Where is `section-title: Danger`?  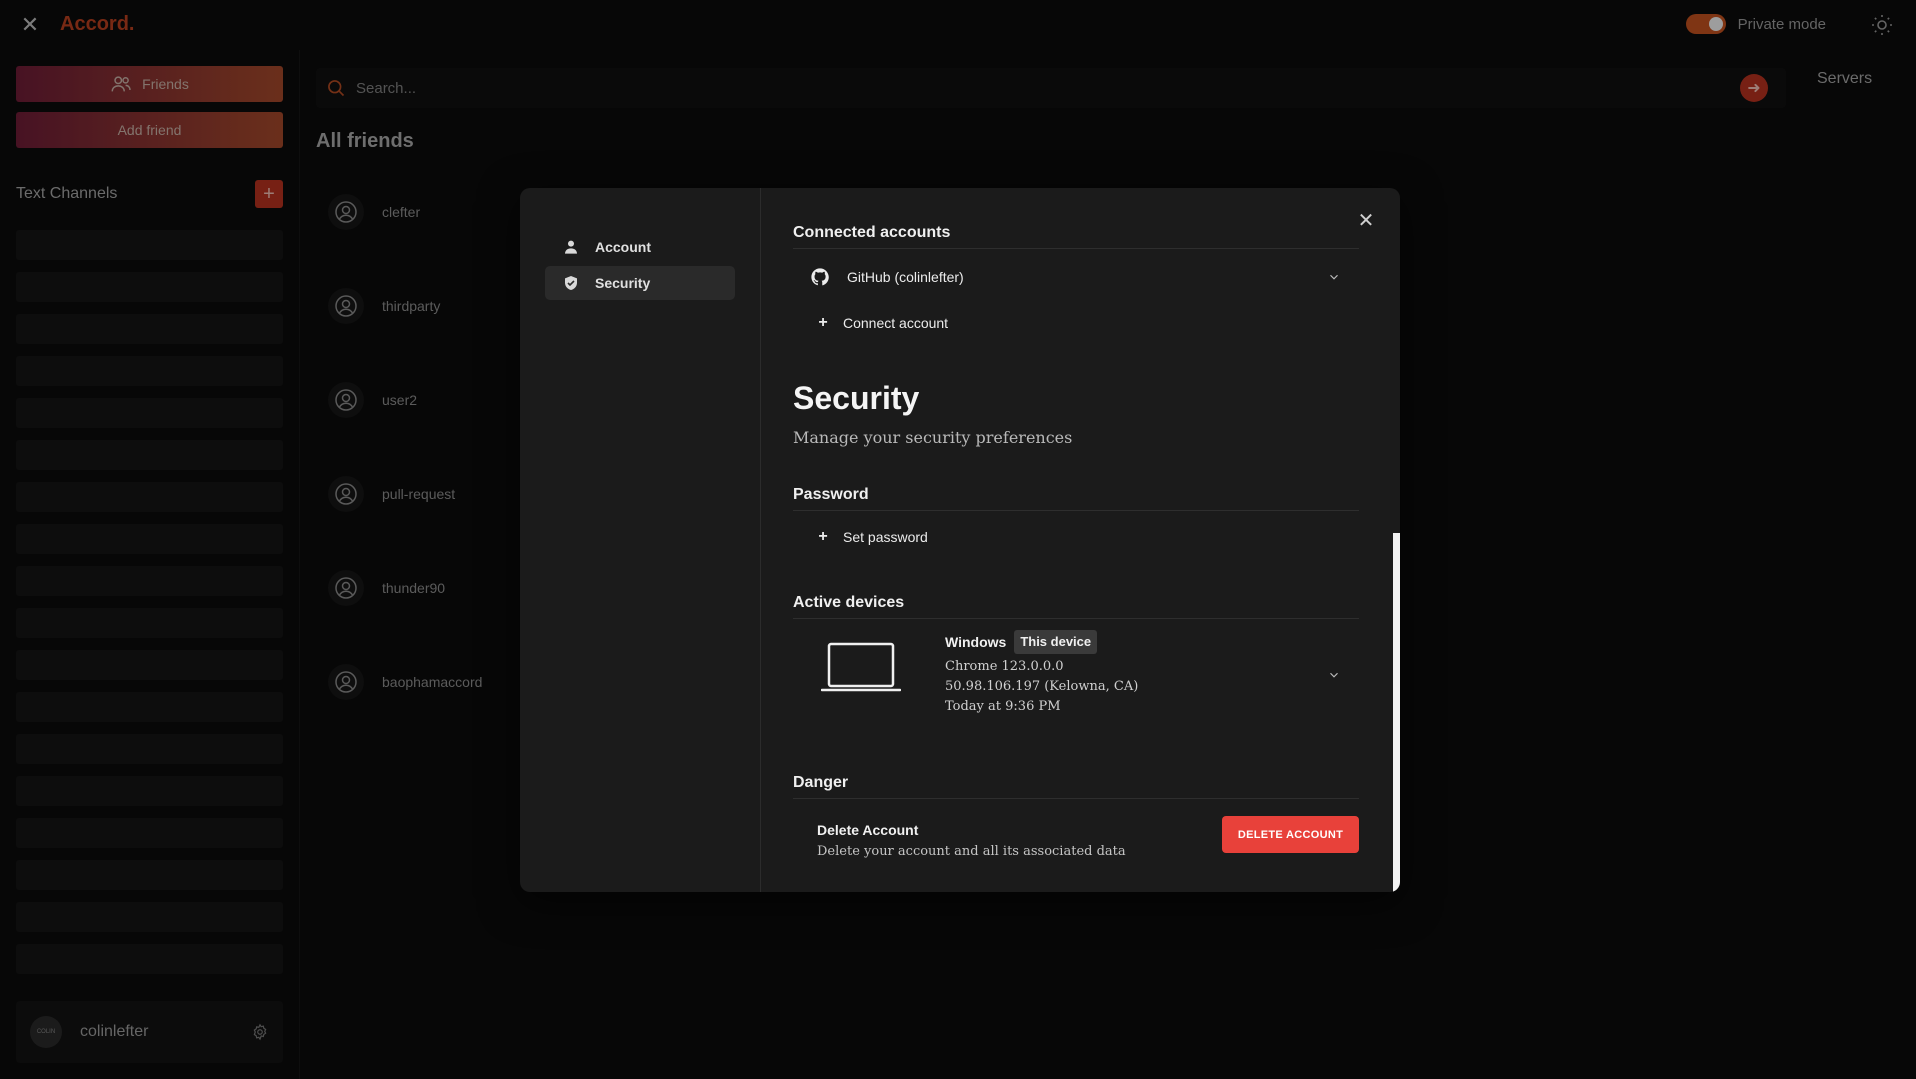
section-title: Danger is located at coordinates (821, 782).